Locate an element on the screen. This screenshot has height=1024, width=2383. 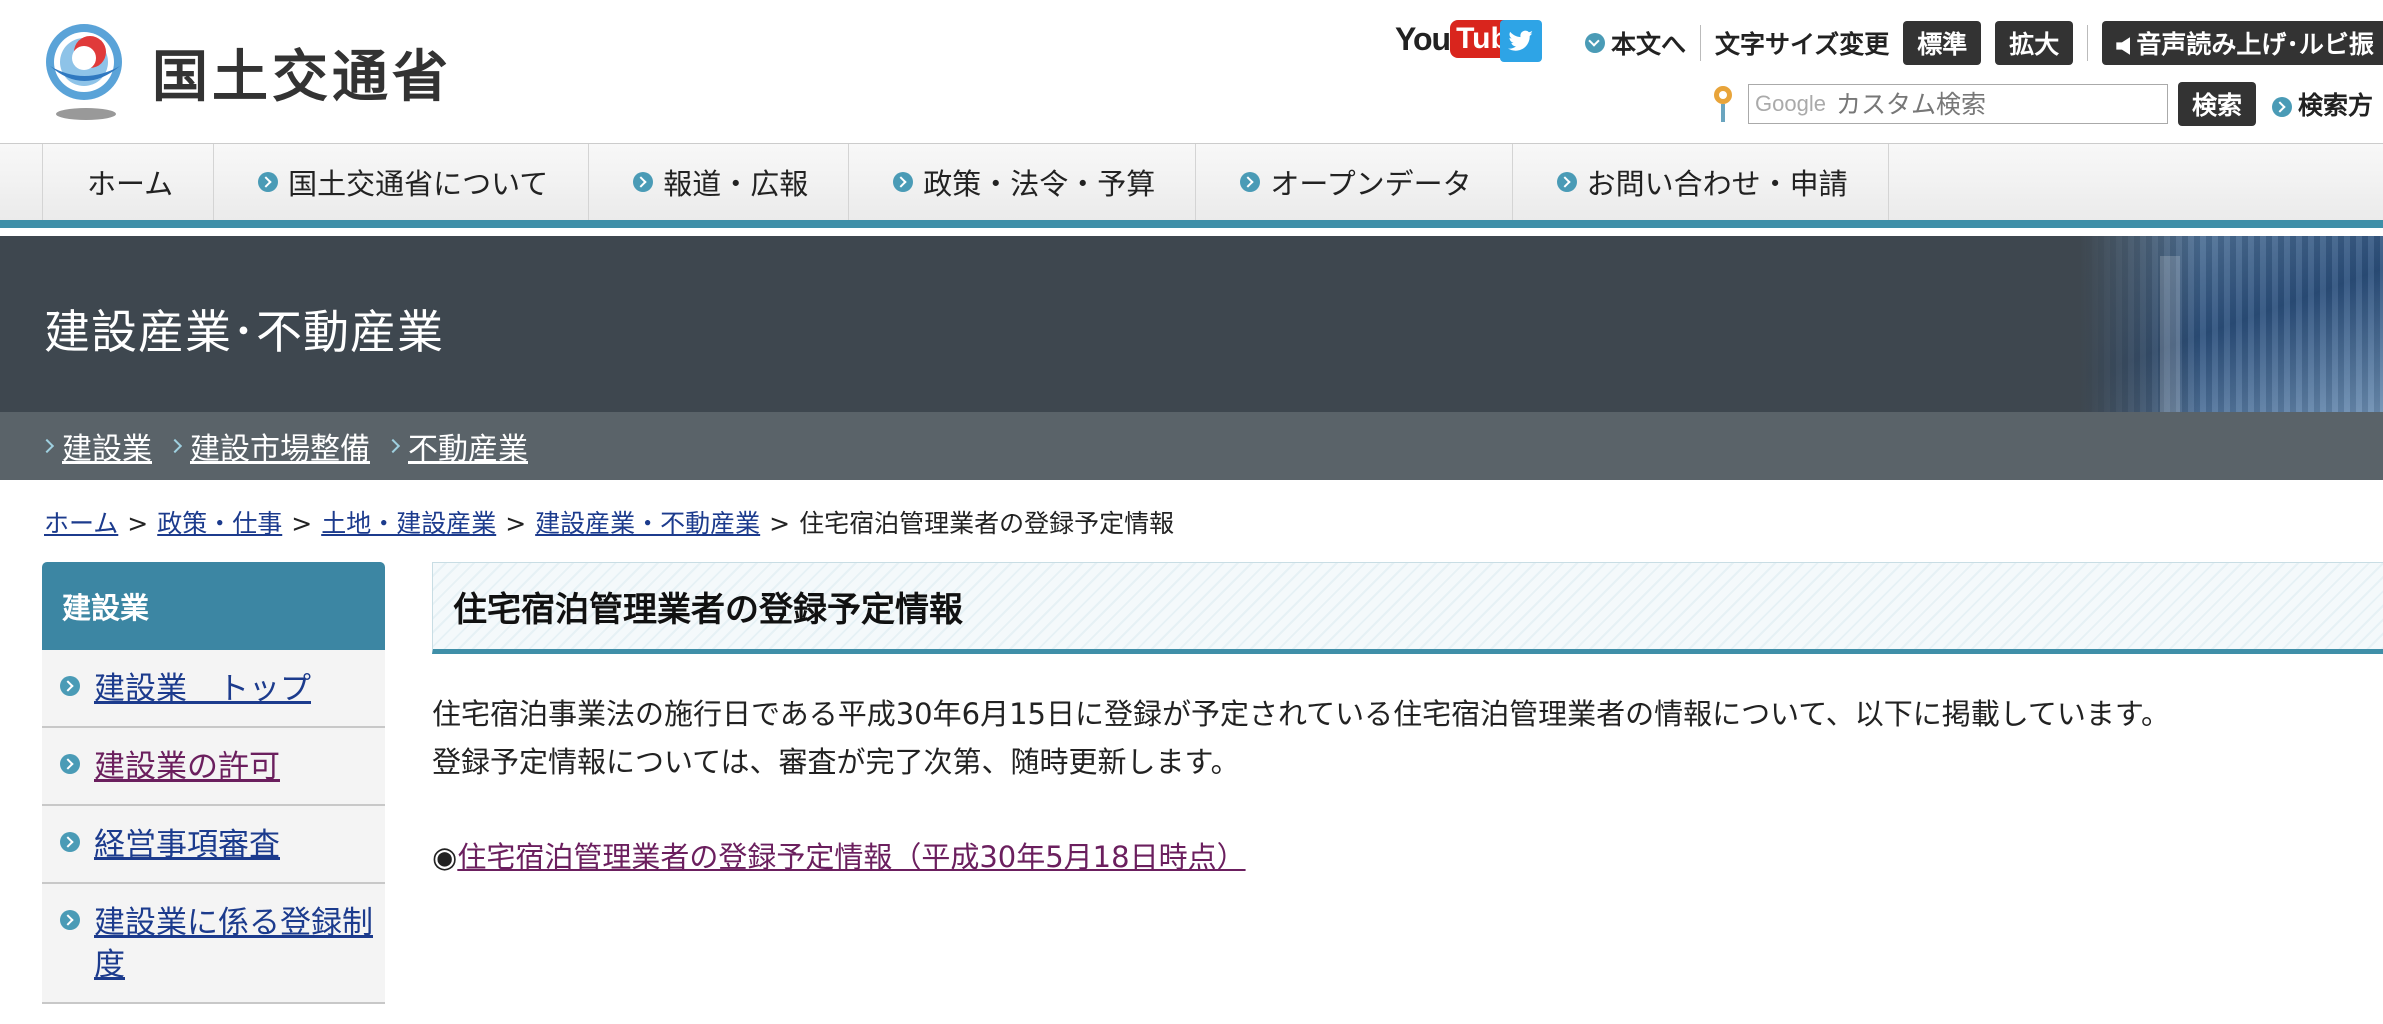
breadcrumb-link: 建設産業・不動産業 is located at coordinates (647, 523).